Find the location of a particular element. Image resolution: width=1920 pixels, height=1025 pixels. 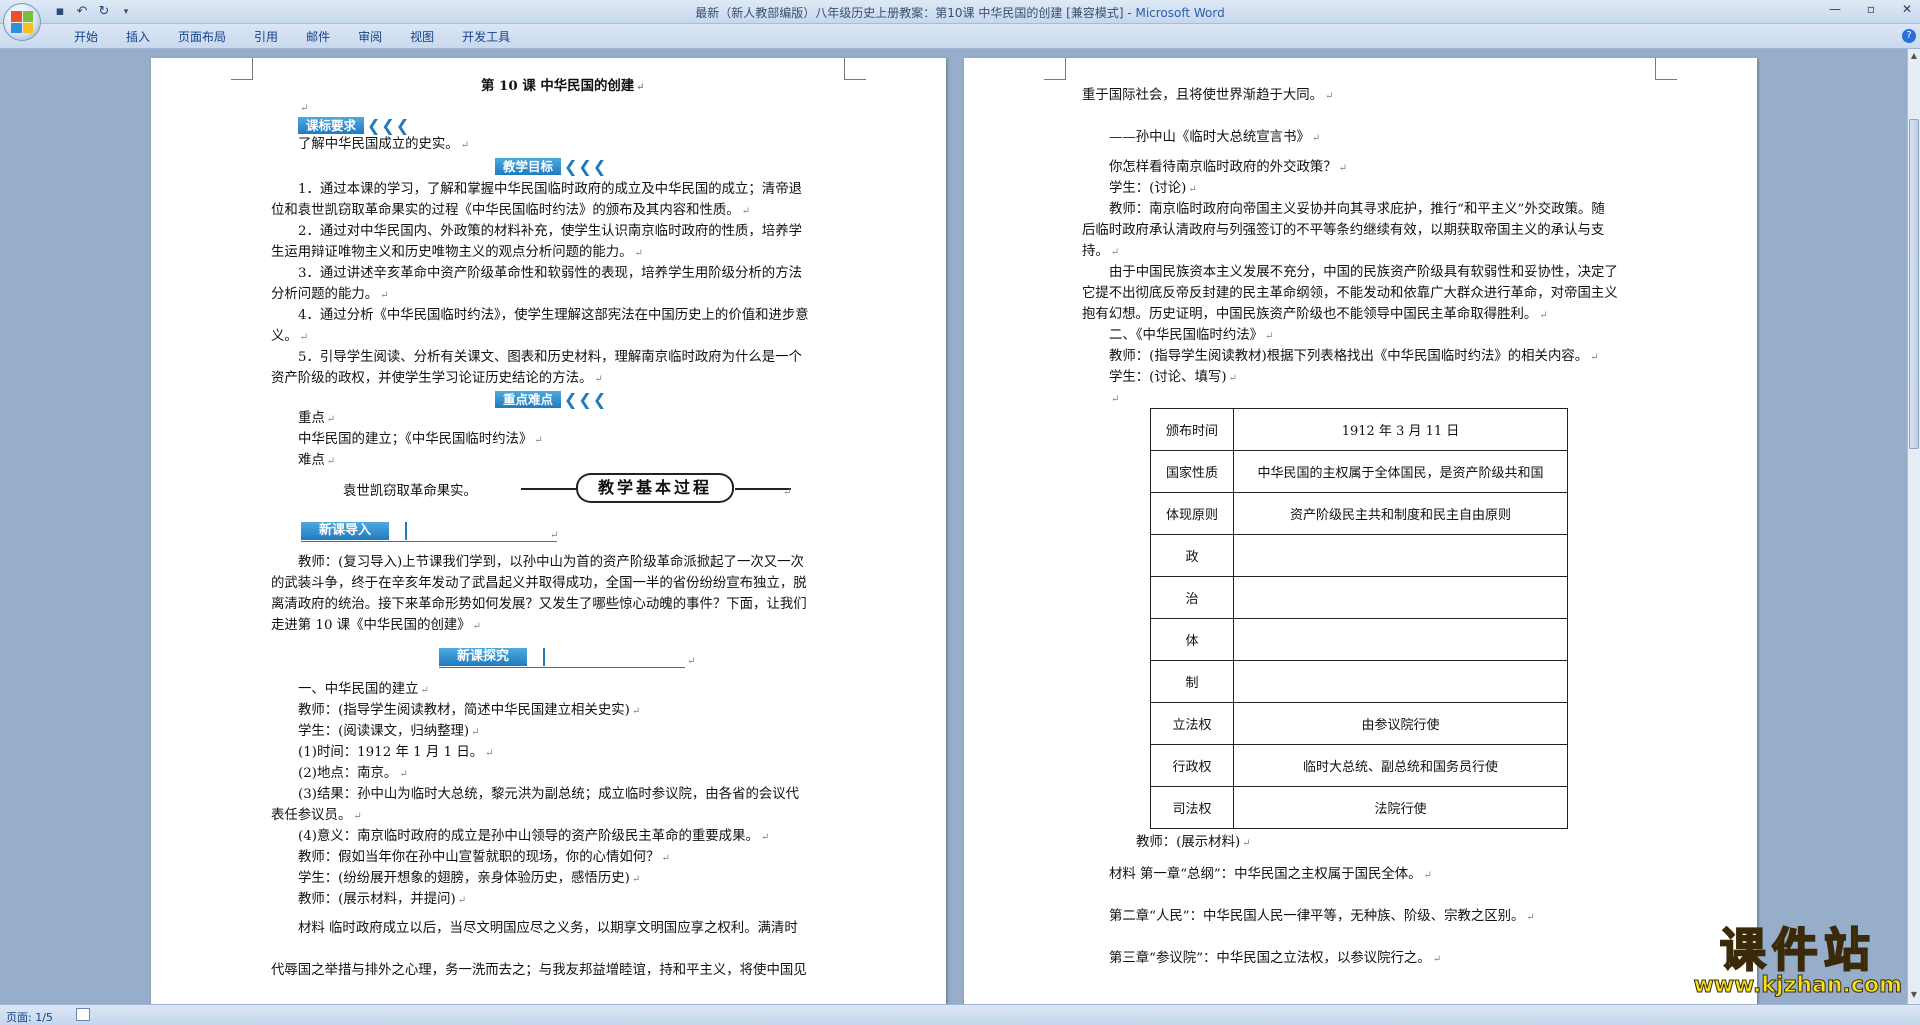

close-button: ✕ is located at coordinates (1907, 9).